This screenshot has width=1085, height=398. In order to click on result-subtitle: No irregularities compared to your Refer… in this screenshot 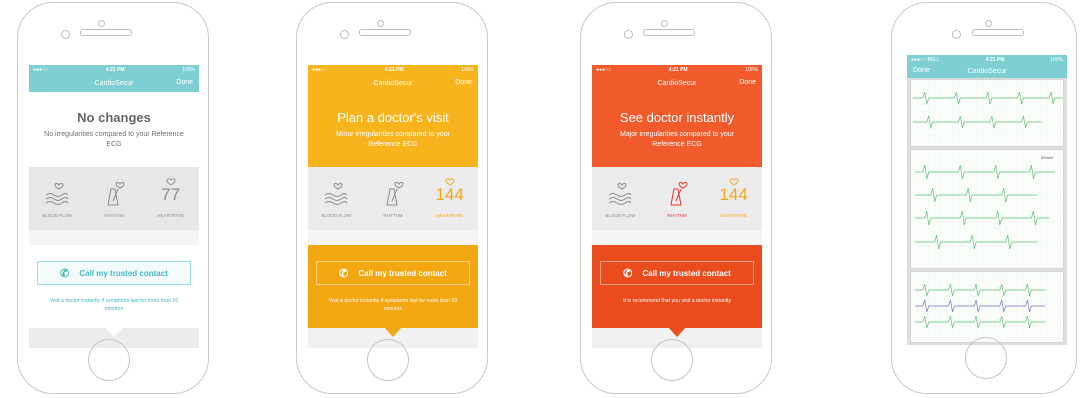, I will do `click(114, 139)`.